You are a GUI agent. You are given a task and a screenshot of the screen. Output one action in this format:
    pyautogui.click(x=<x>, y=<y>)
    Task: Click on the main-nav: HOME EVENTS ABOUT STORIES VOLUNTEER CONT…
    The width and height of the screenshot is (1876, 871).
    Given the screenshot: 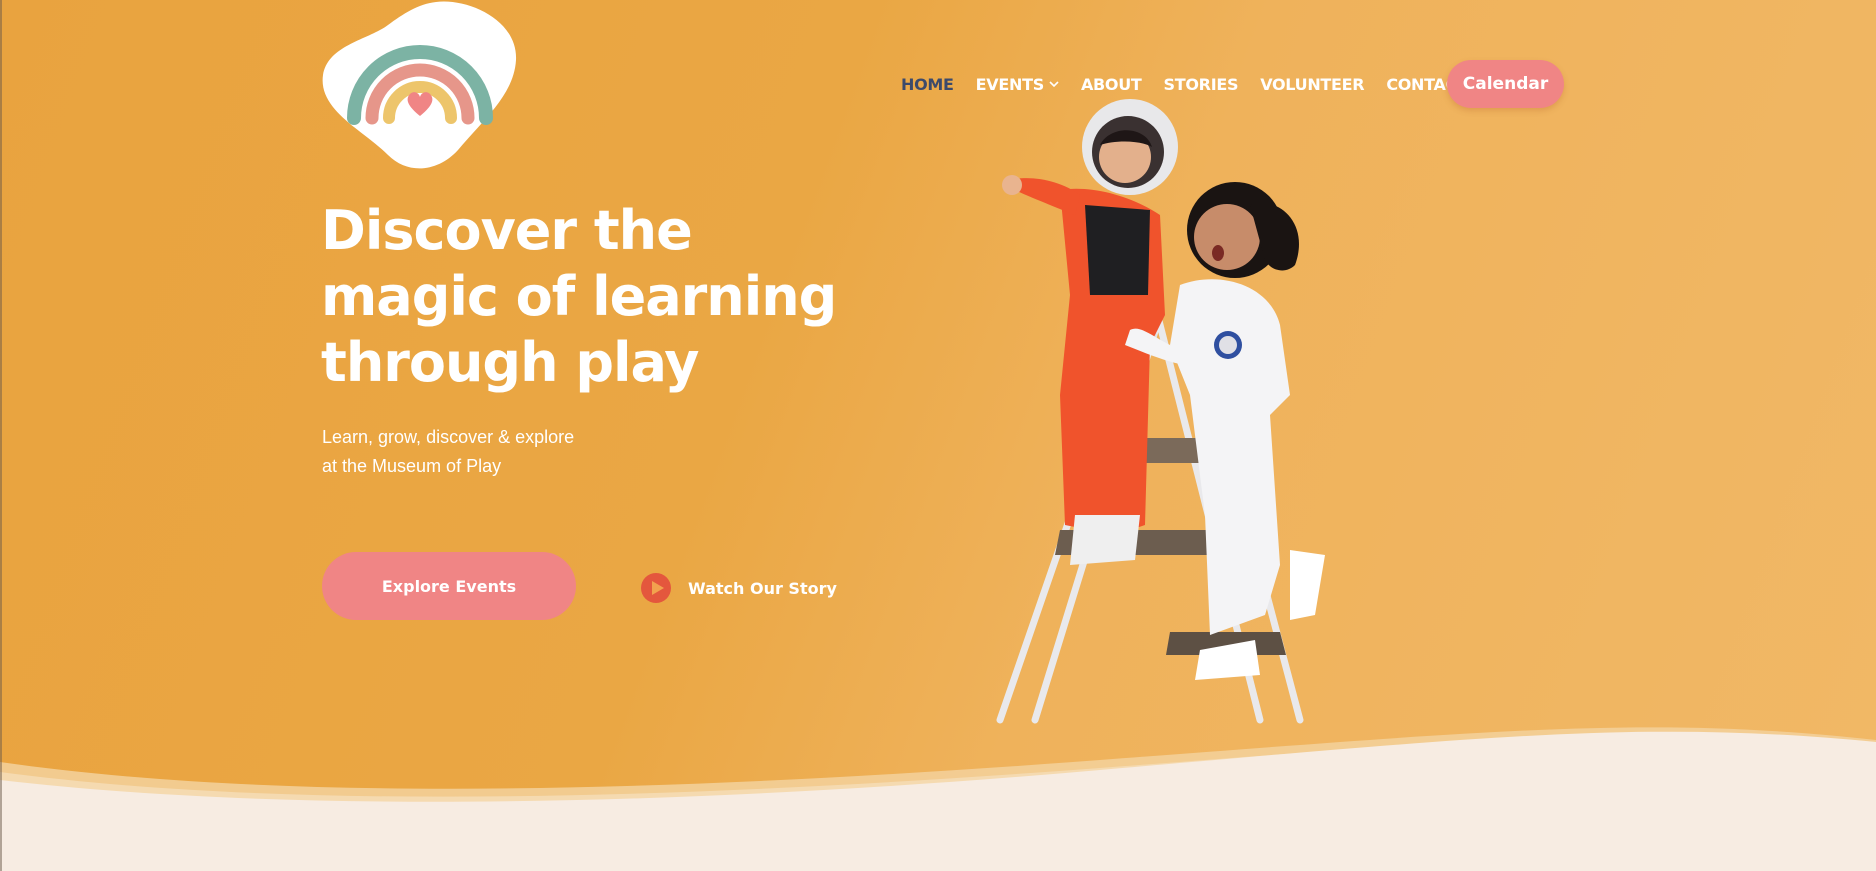 What is the action you would take?
    pyautogui.click(x=1195, y=84)
    